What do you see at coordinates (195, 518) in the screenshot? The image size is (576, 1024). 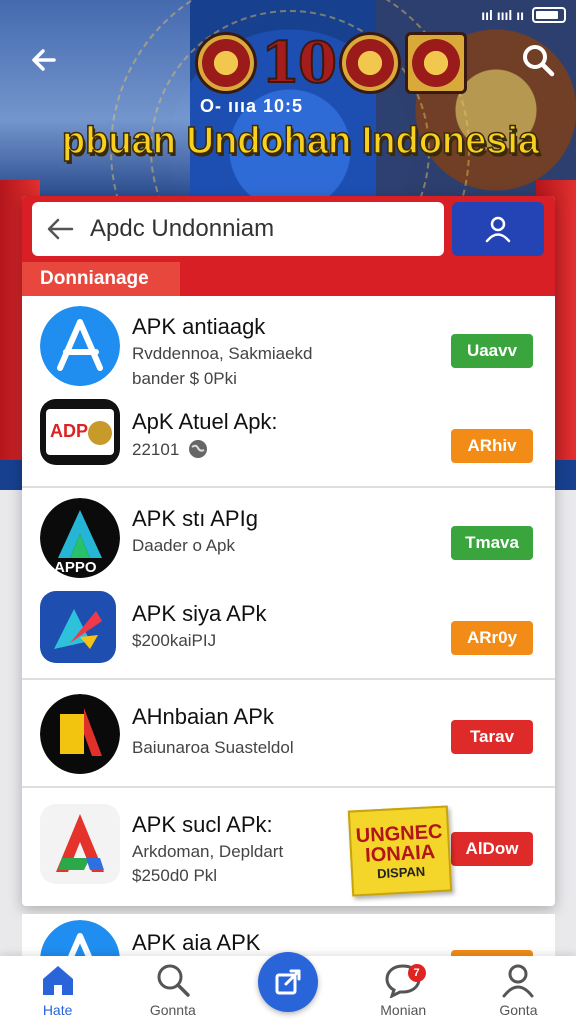 I see `app-name: APK stı APIg` at bounding box center [195, 518].